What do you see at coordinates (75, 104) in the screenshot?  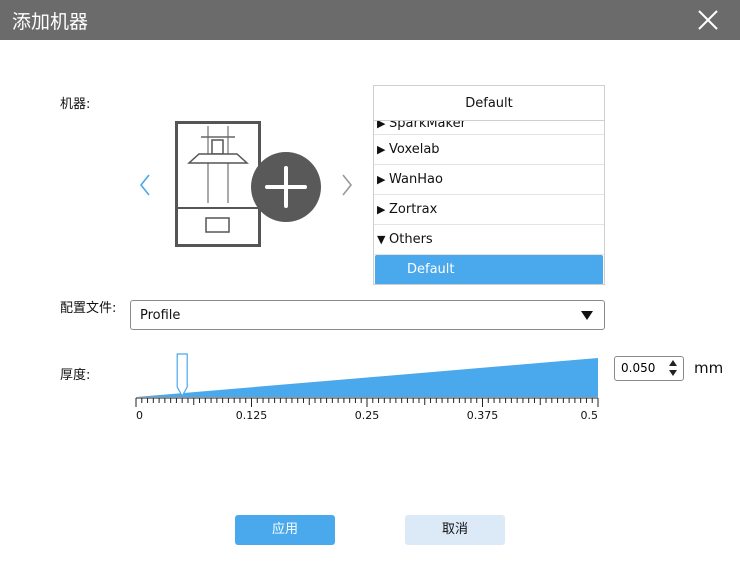 I see `machine-label: 机器:` at bounding box center [75, 104].